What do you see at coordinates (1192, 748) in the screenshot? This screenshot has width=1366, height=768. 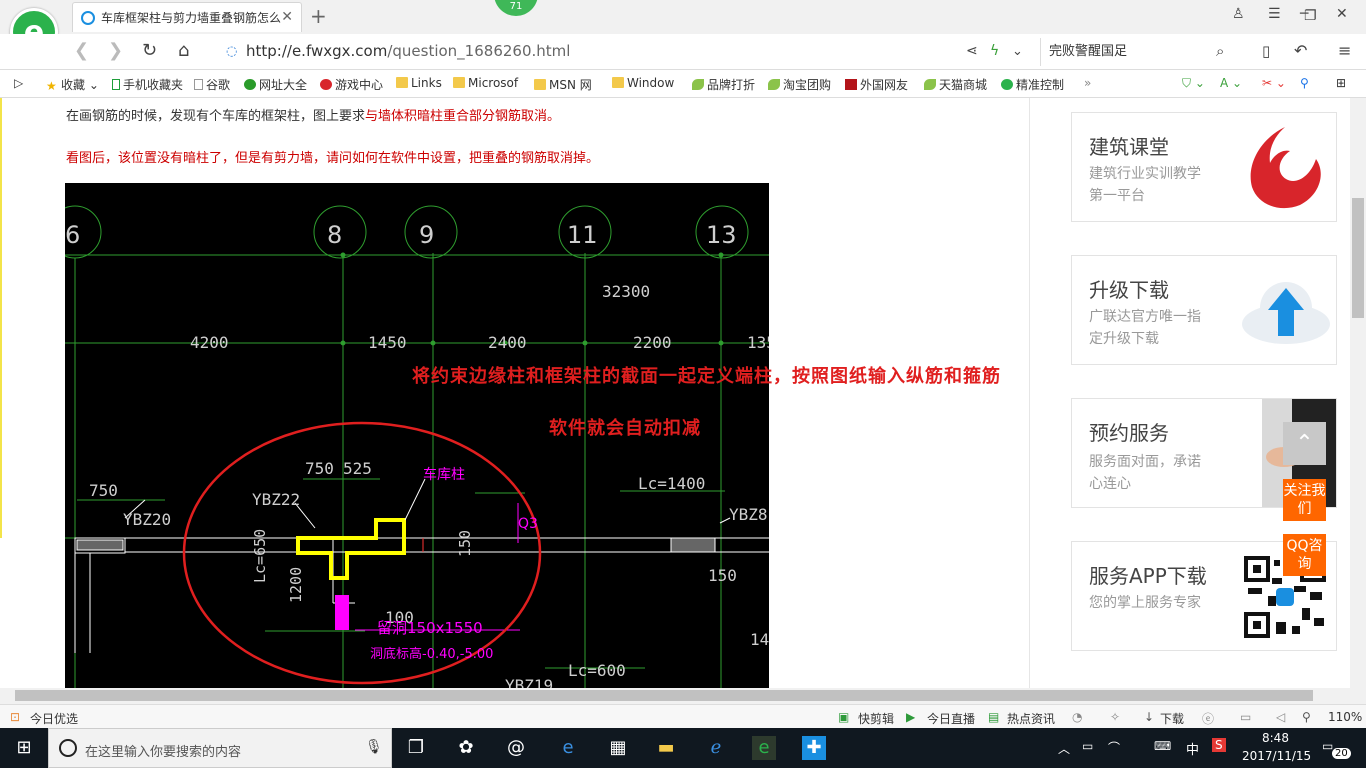 I see `ime-indicator: 中` at bounding box center [1192, 748].